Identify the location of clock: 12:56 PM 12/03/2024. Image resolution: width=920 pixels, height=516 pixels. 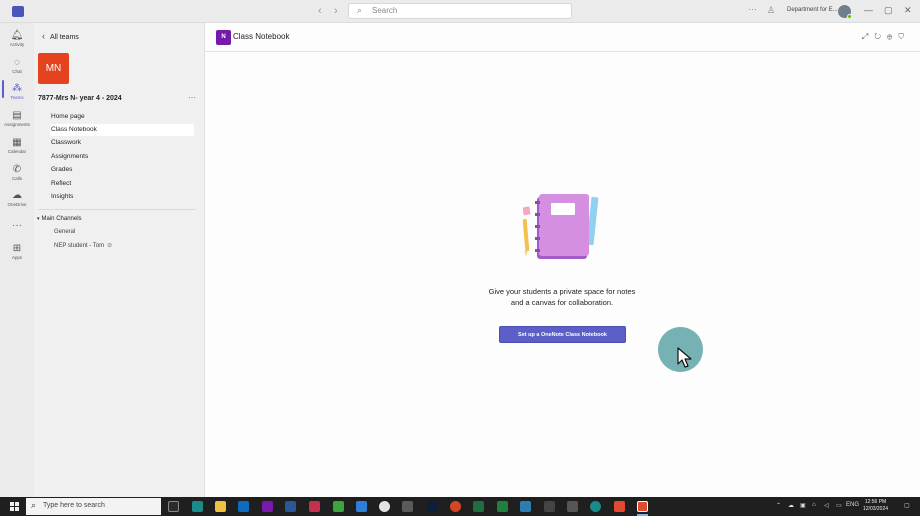
(875, 506).